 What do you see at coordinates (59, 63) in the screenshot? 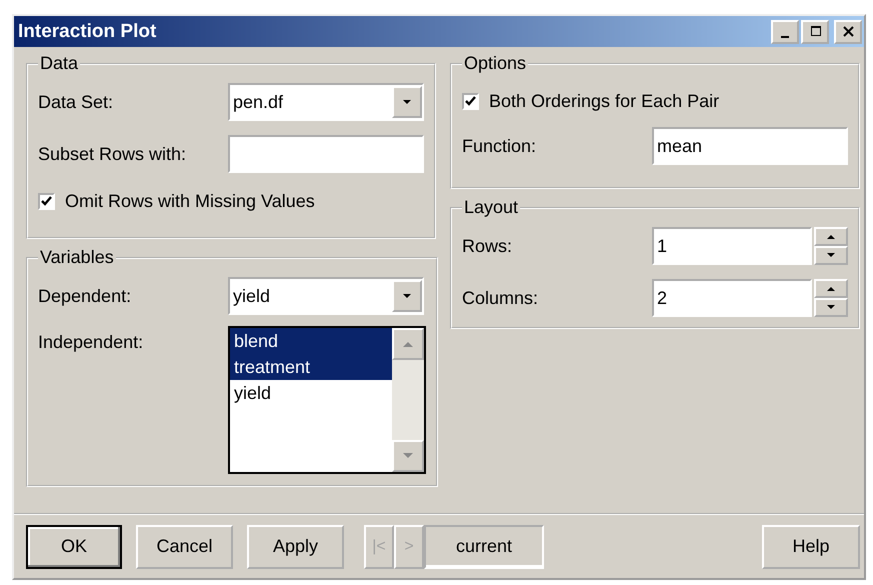
I see `group-title: Data` at bounding box center [59, 63].